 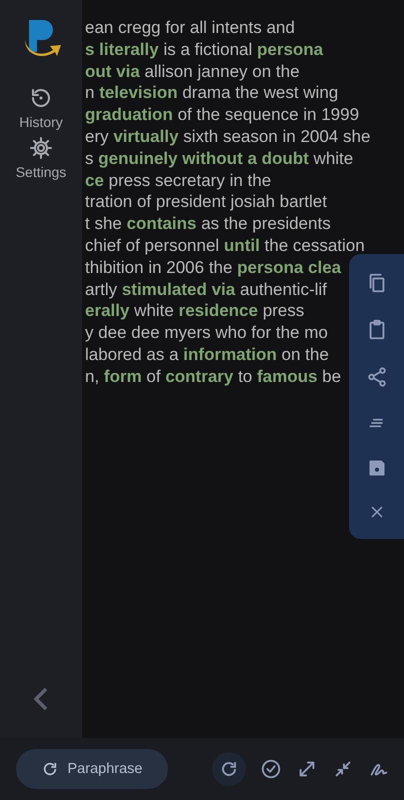 What do you see at coordinates (192, 71) in the screenshot?
I see `text-line: out via allison janney on the` at bounding box center [192, 71].